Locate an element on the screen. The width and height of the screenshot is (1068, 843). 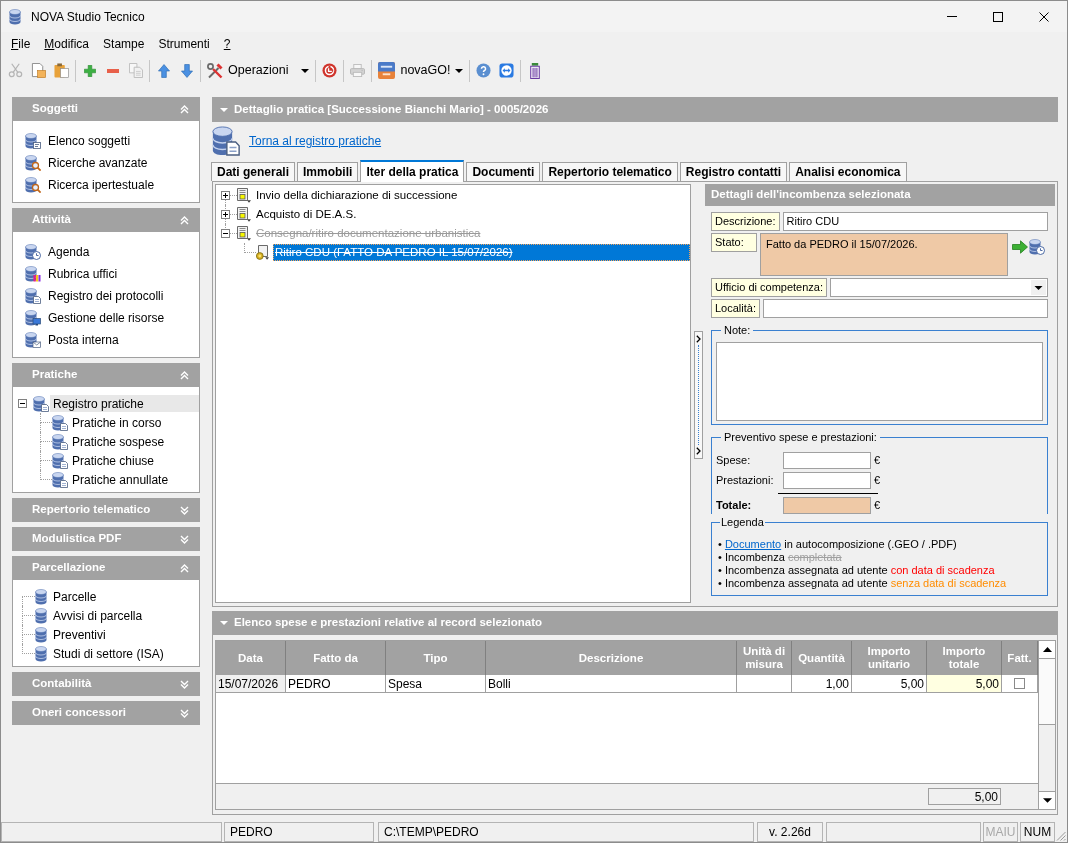
field-label: Spese: is located at coordinates (734, 461).